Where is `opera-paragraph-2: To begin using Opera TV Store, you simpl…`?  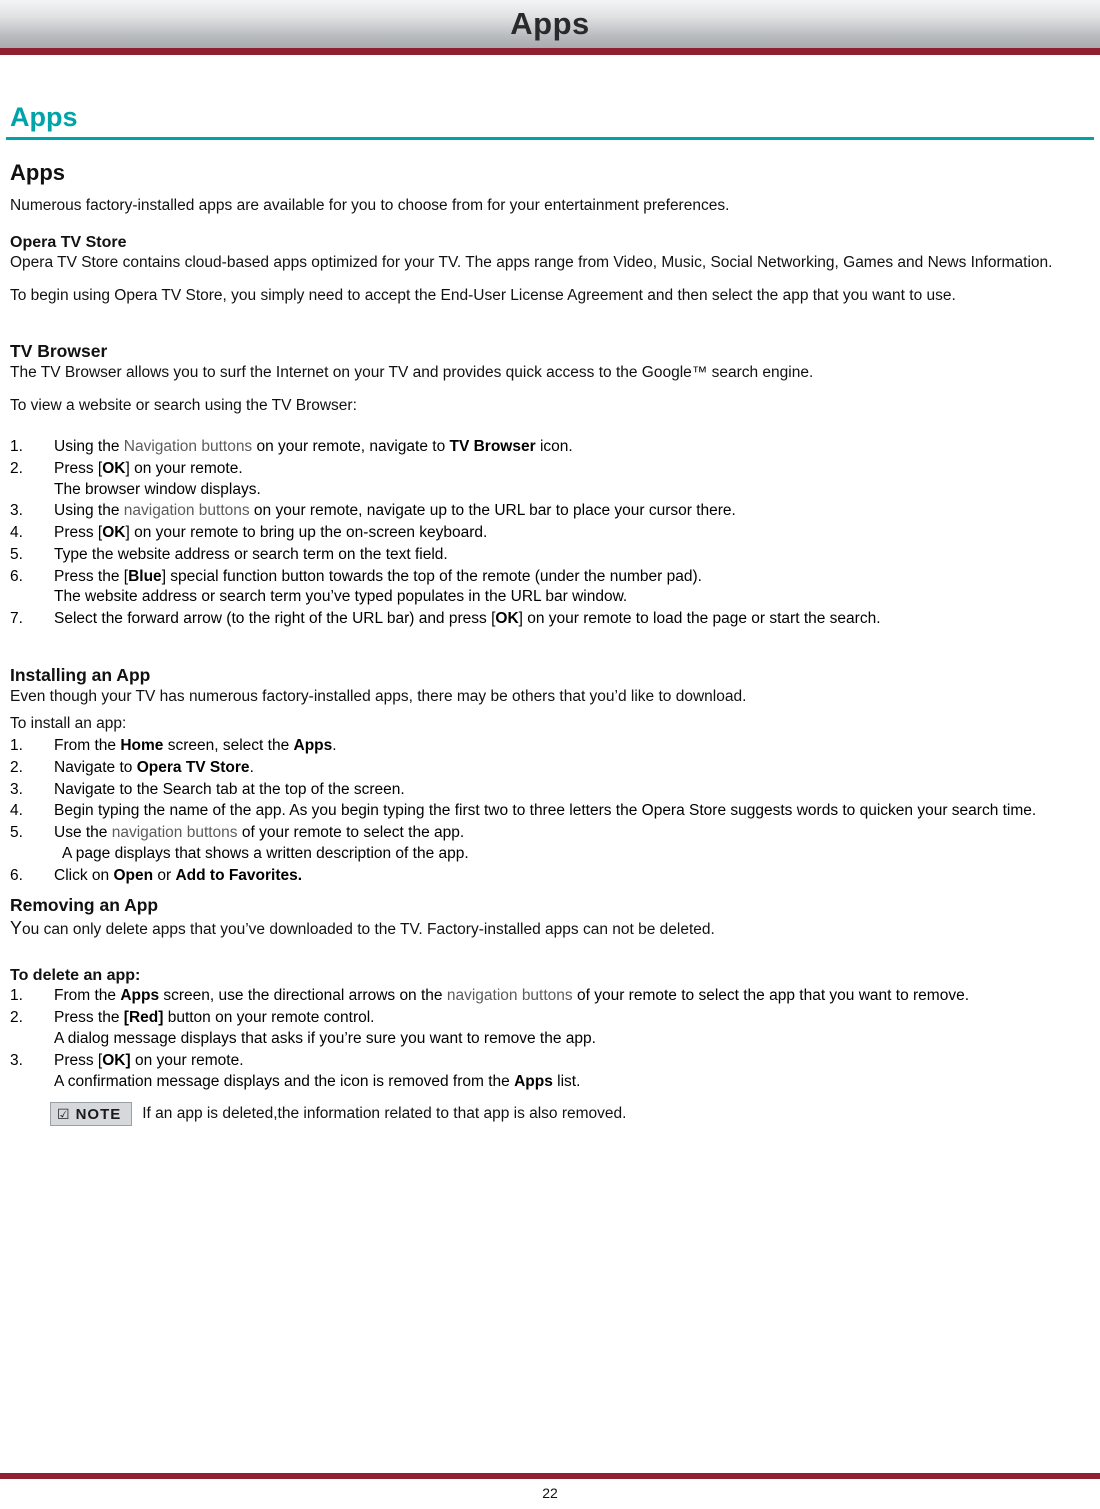 opera-paragraph-2: To begin using Opera TV Store, you simpl… is located at coordinates (483, 296).